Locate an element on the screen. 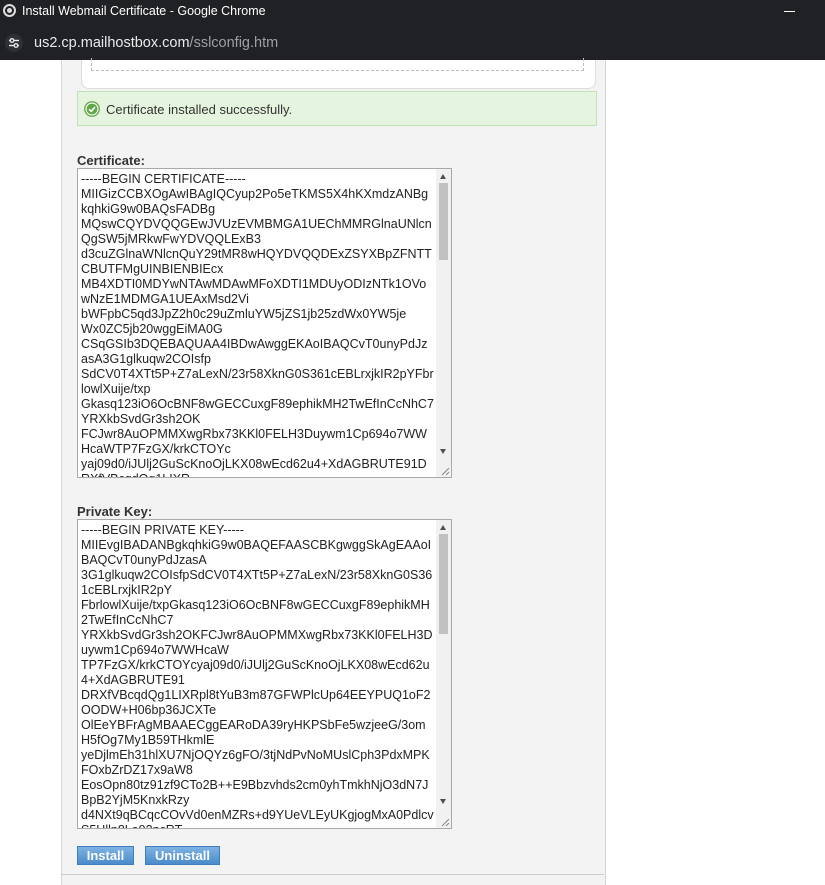 This screenshot has height=885, width=825. page-left-margin is located at coordinates (30, 472).